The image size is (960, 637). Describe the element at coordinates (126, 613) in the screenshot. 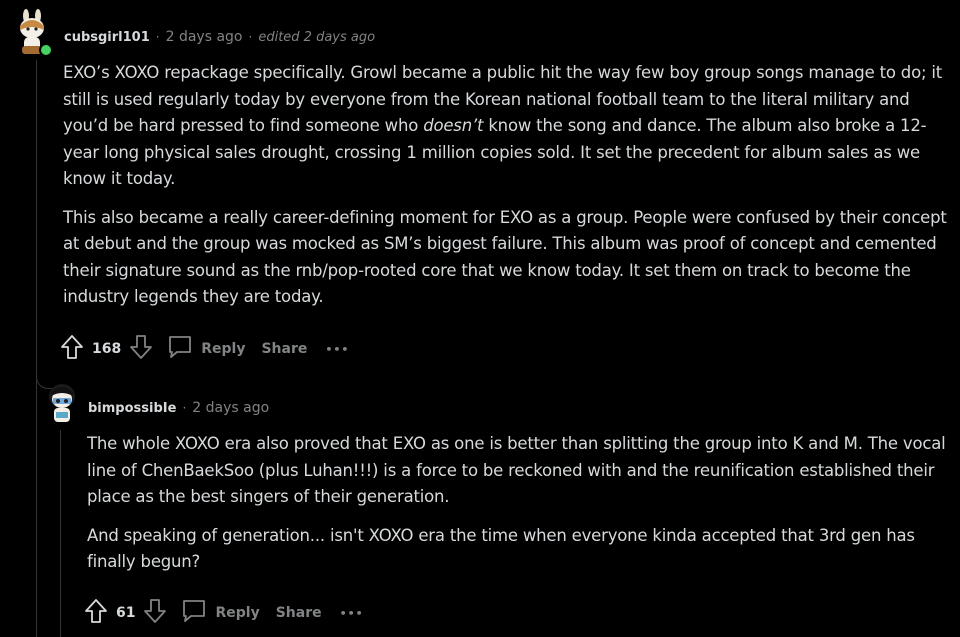

I see `vote-score: 61` at that location.